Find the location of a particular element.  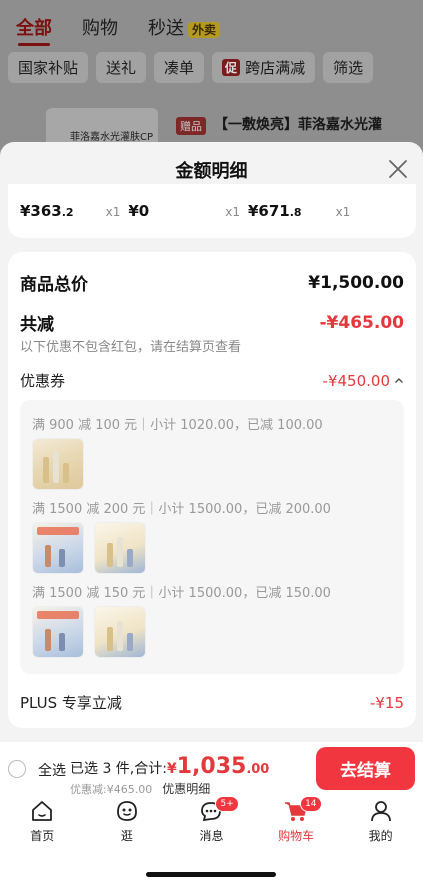

tab-all: 全部 is located at coordinates (34, 30).